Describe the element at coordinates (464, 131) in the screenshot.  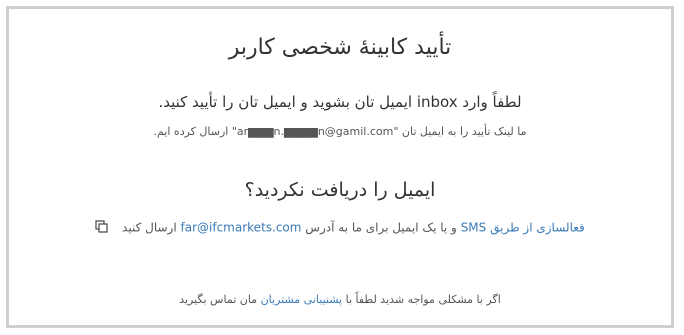
I see `sent-notice-prefix: ما لینک تأیید را به ایمیل تان` at that location.